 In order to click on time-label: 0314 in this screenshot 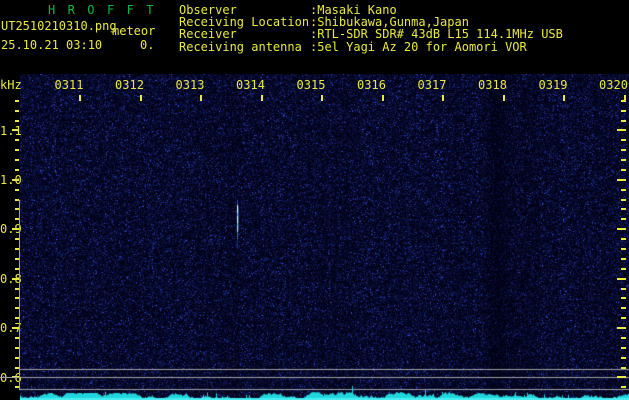, I will do `click(250, 85)`.